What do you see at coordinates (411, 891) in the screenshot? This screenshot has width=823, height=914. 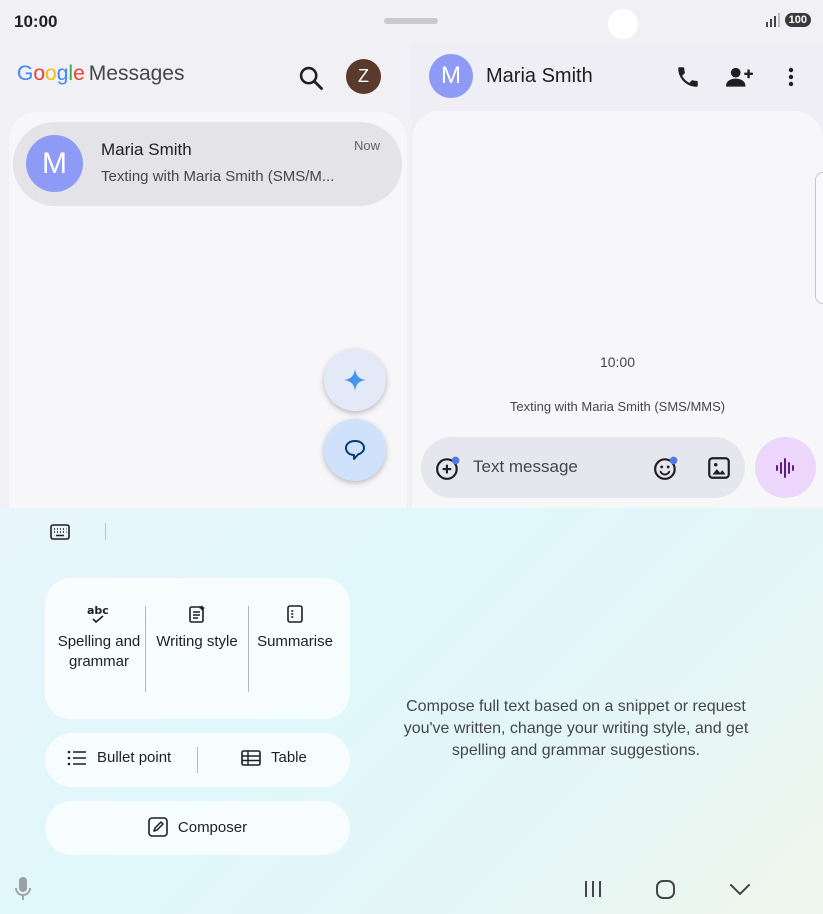 I see `navigation-bar` at bounding box center [411, 891].